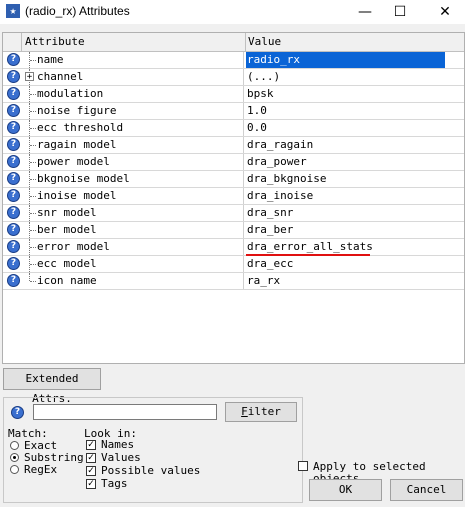  What do you see at coordinates (279, 145) in the screenshot?
I see `attribute-value: dra_ragain` at bounding box center [279, 145].